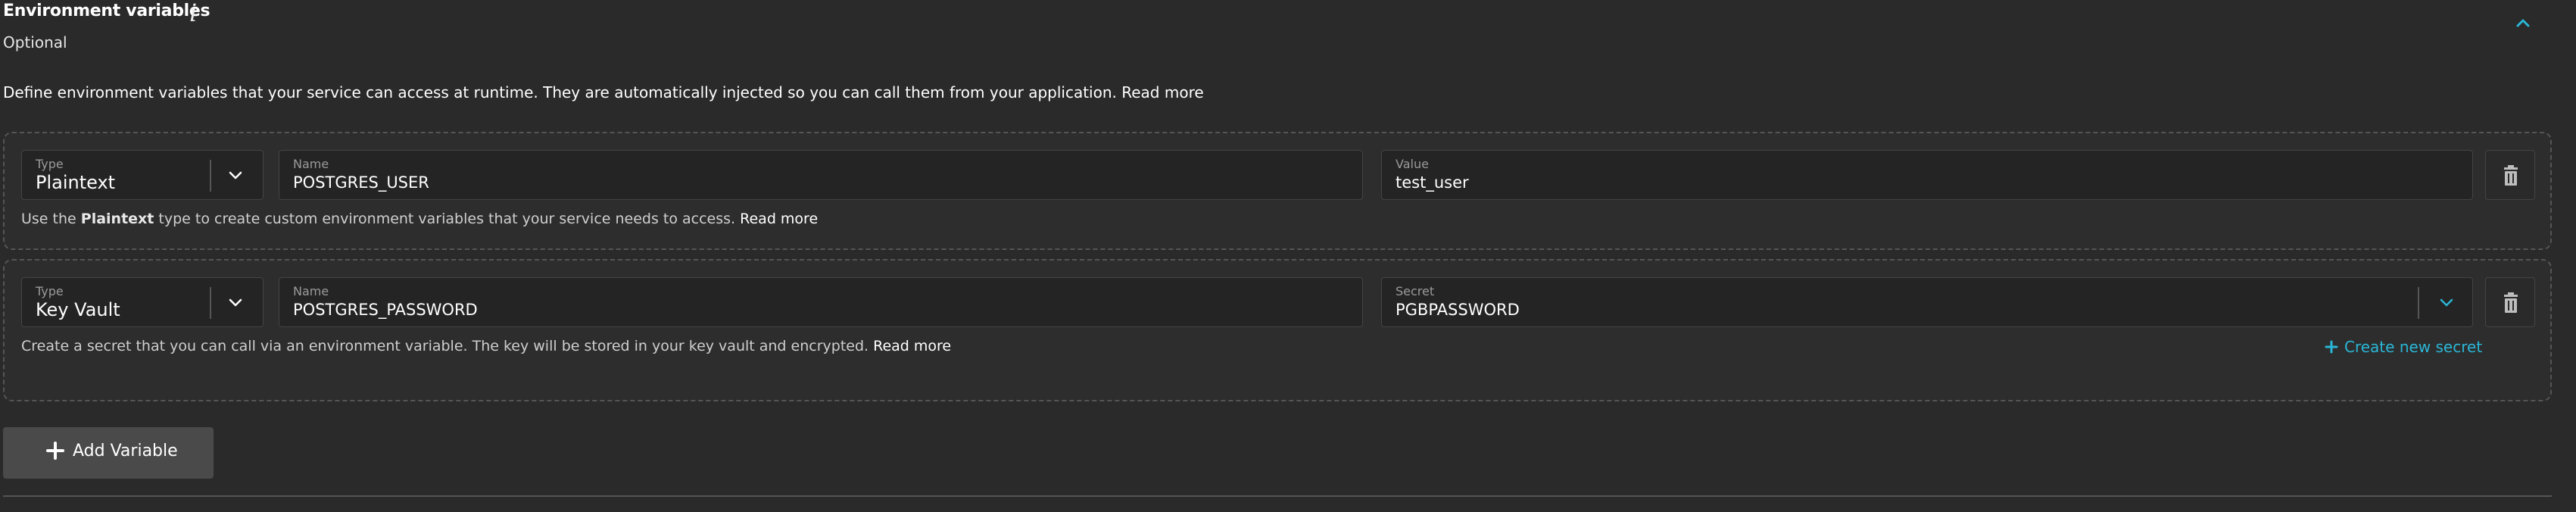 The image size is (2576, 512). Describe the element at coordinates (35, 42) in the screenshot. I see `section-subtitle: Optional` at that location.